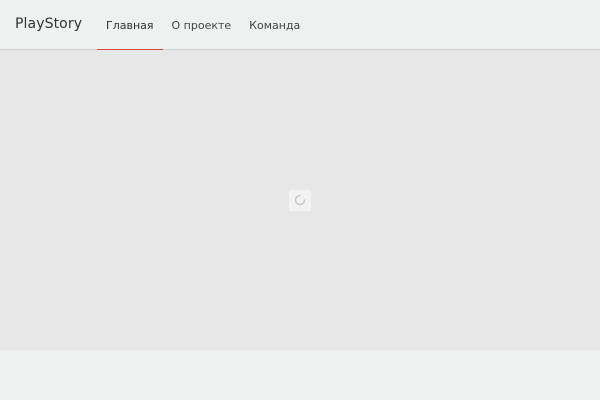 The height and width of the screenshot is (400, 600). I want to click on nav-item-about: О проекте, so click(202, 25).